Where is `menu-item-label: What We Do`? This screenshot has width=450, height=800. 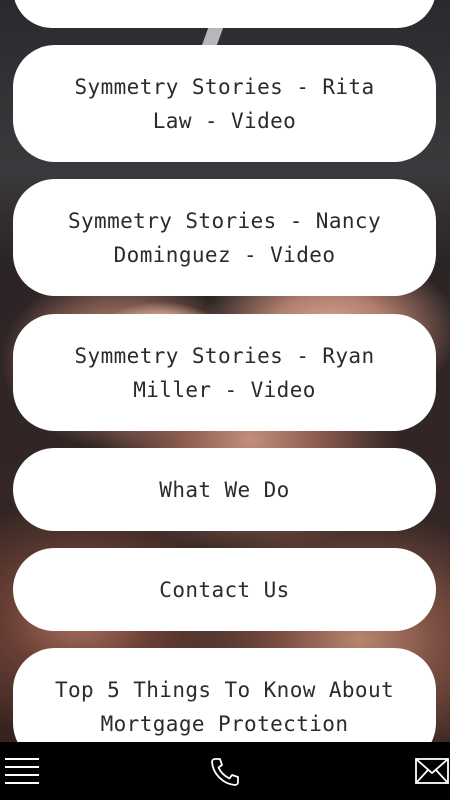
menu-item-label: What We Do is located at coordinates (224, 489).